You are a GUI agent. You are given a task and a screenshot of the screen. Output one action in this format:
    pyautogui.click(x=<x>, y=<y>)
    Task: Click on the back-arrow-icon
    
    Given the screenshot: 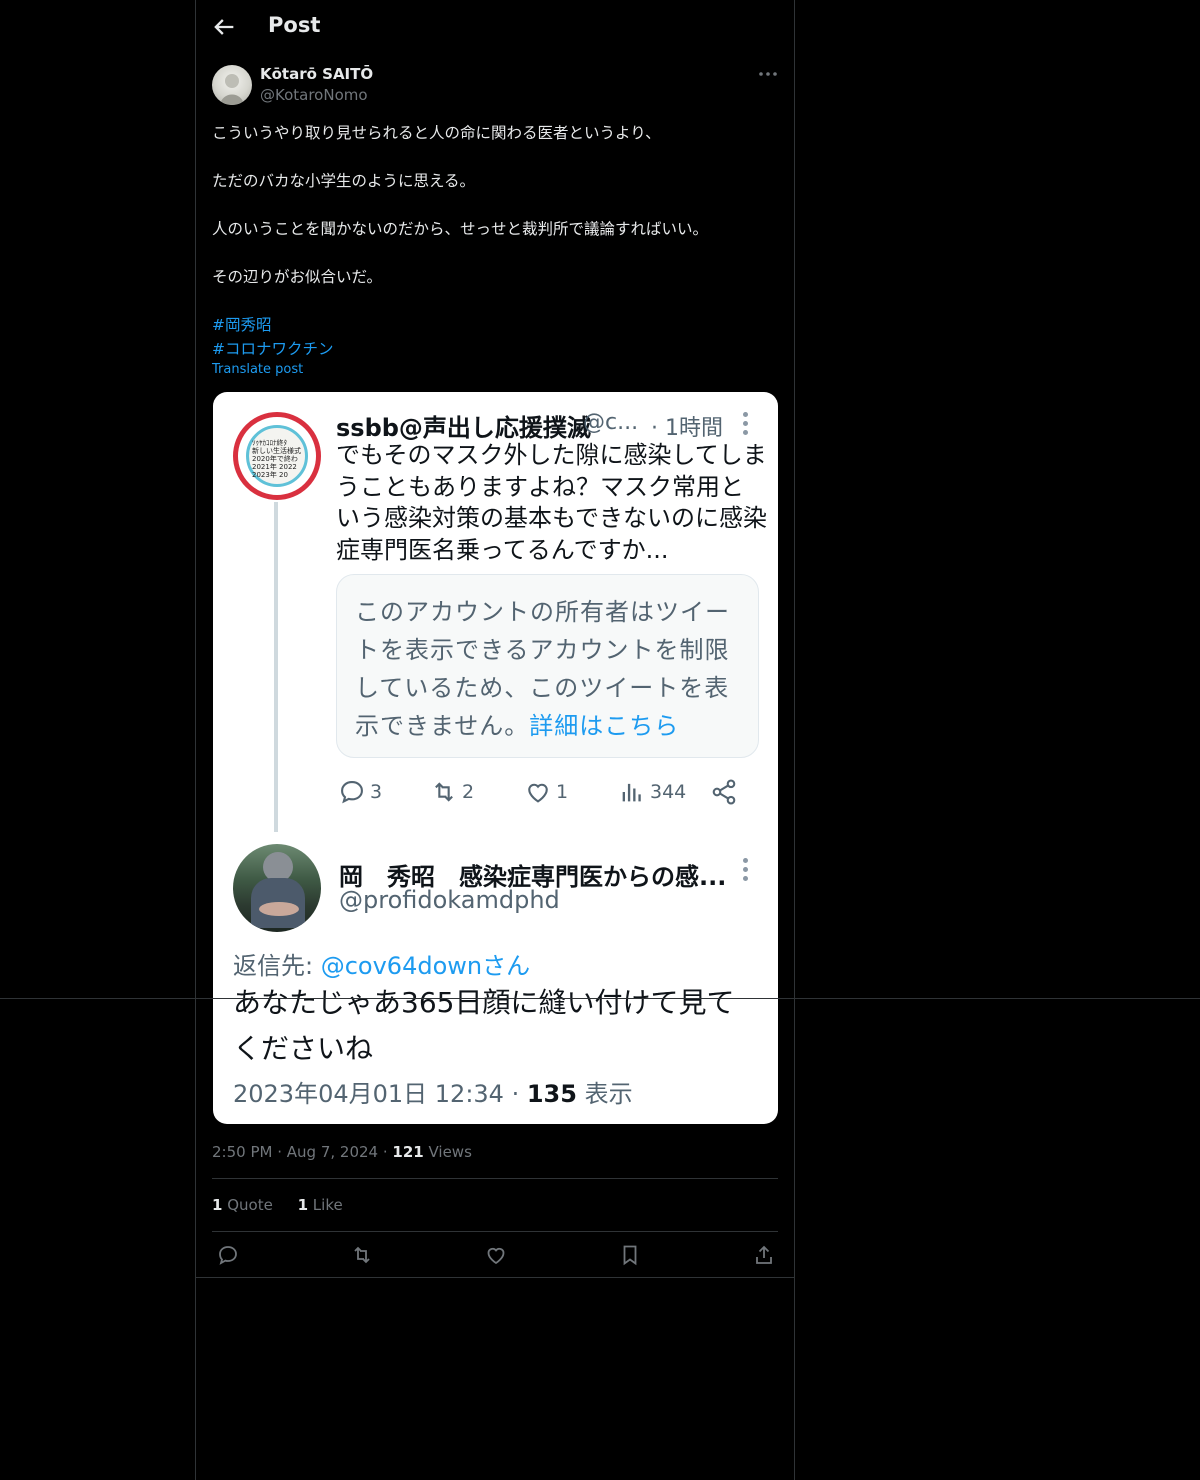 What is the action you would take?
    pyautogui.click(x=224, y=27)
    